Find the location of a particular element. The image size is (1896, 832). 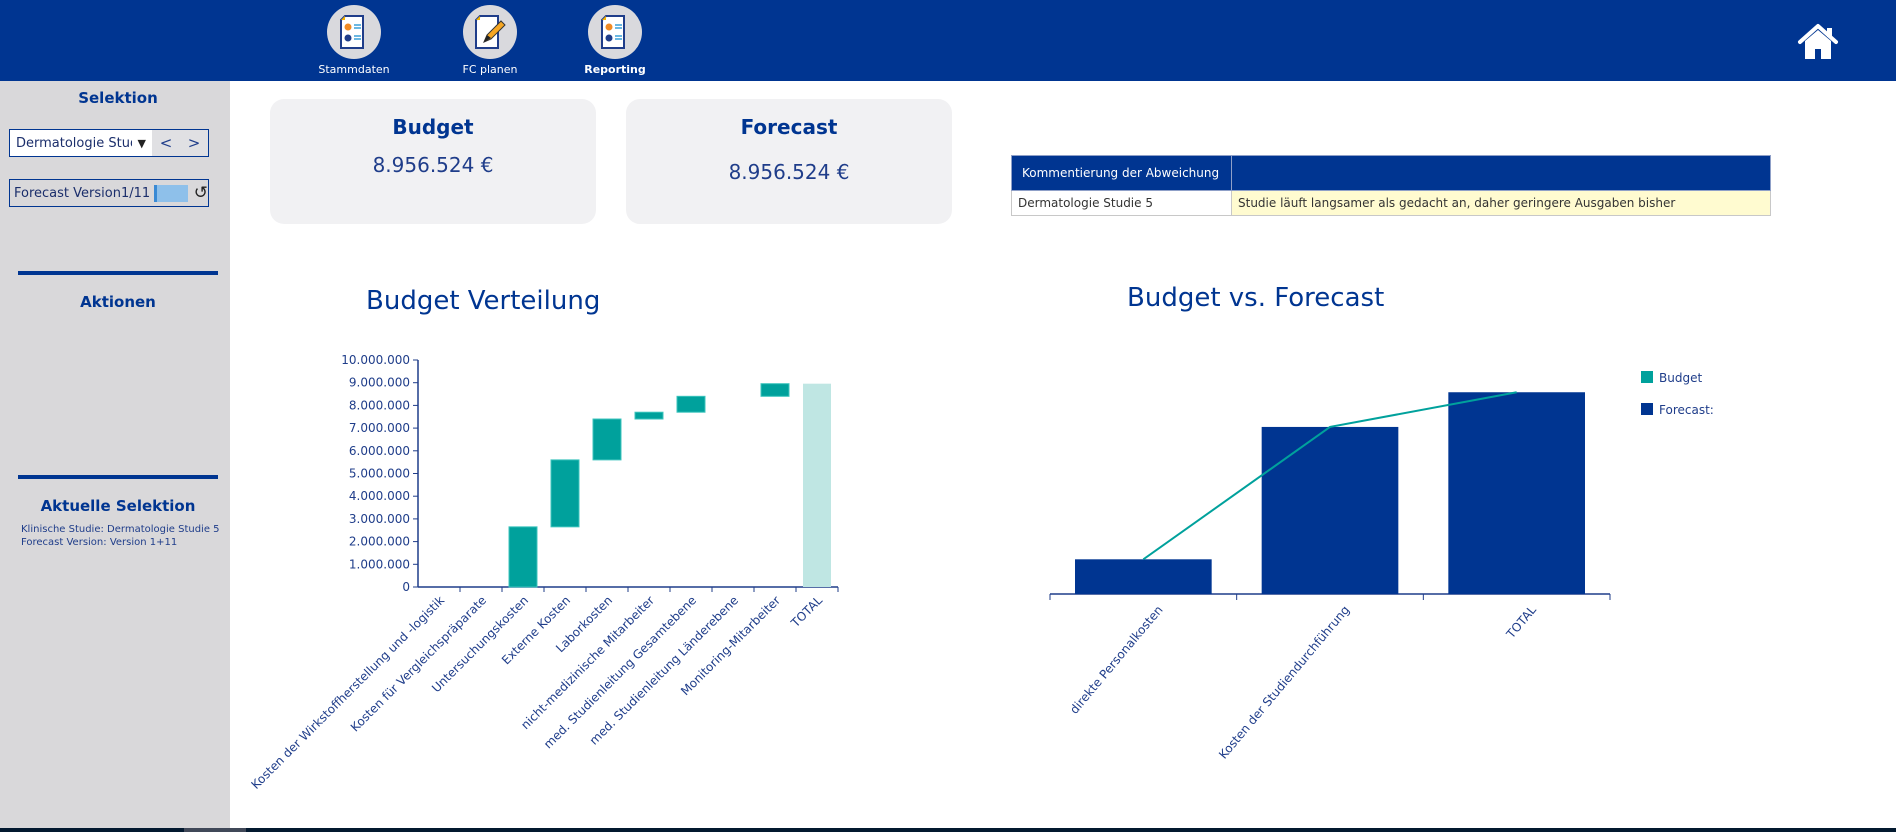

x-tick-label: med. Studienleitung Gesamtebene is located at coordinates (620, 672).